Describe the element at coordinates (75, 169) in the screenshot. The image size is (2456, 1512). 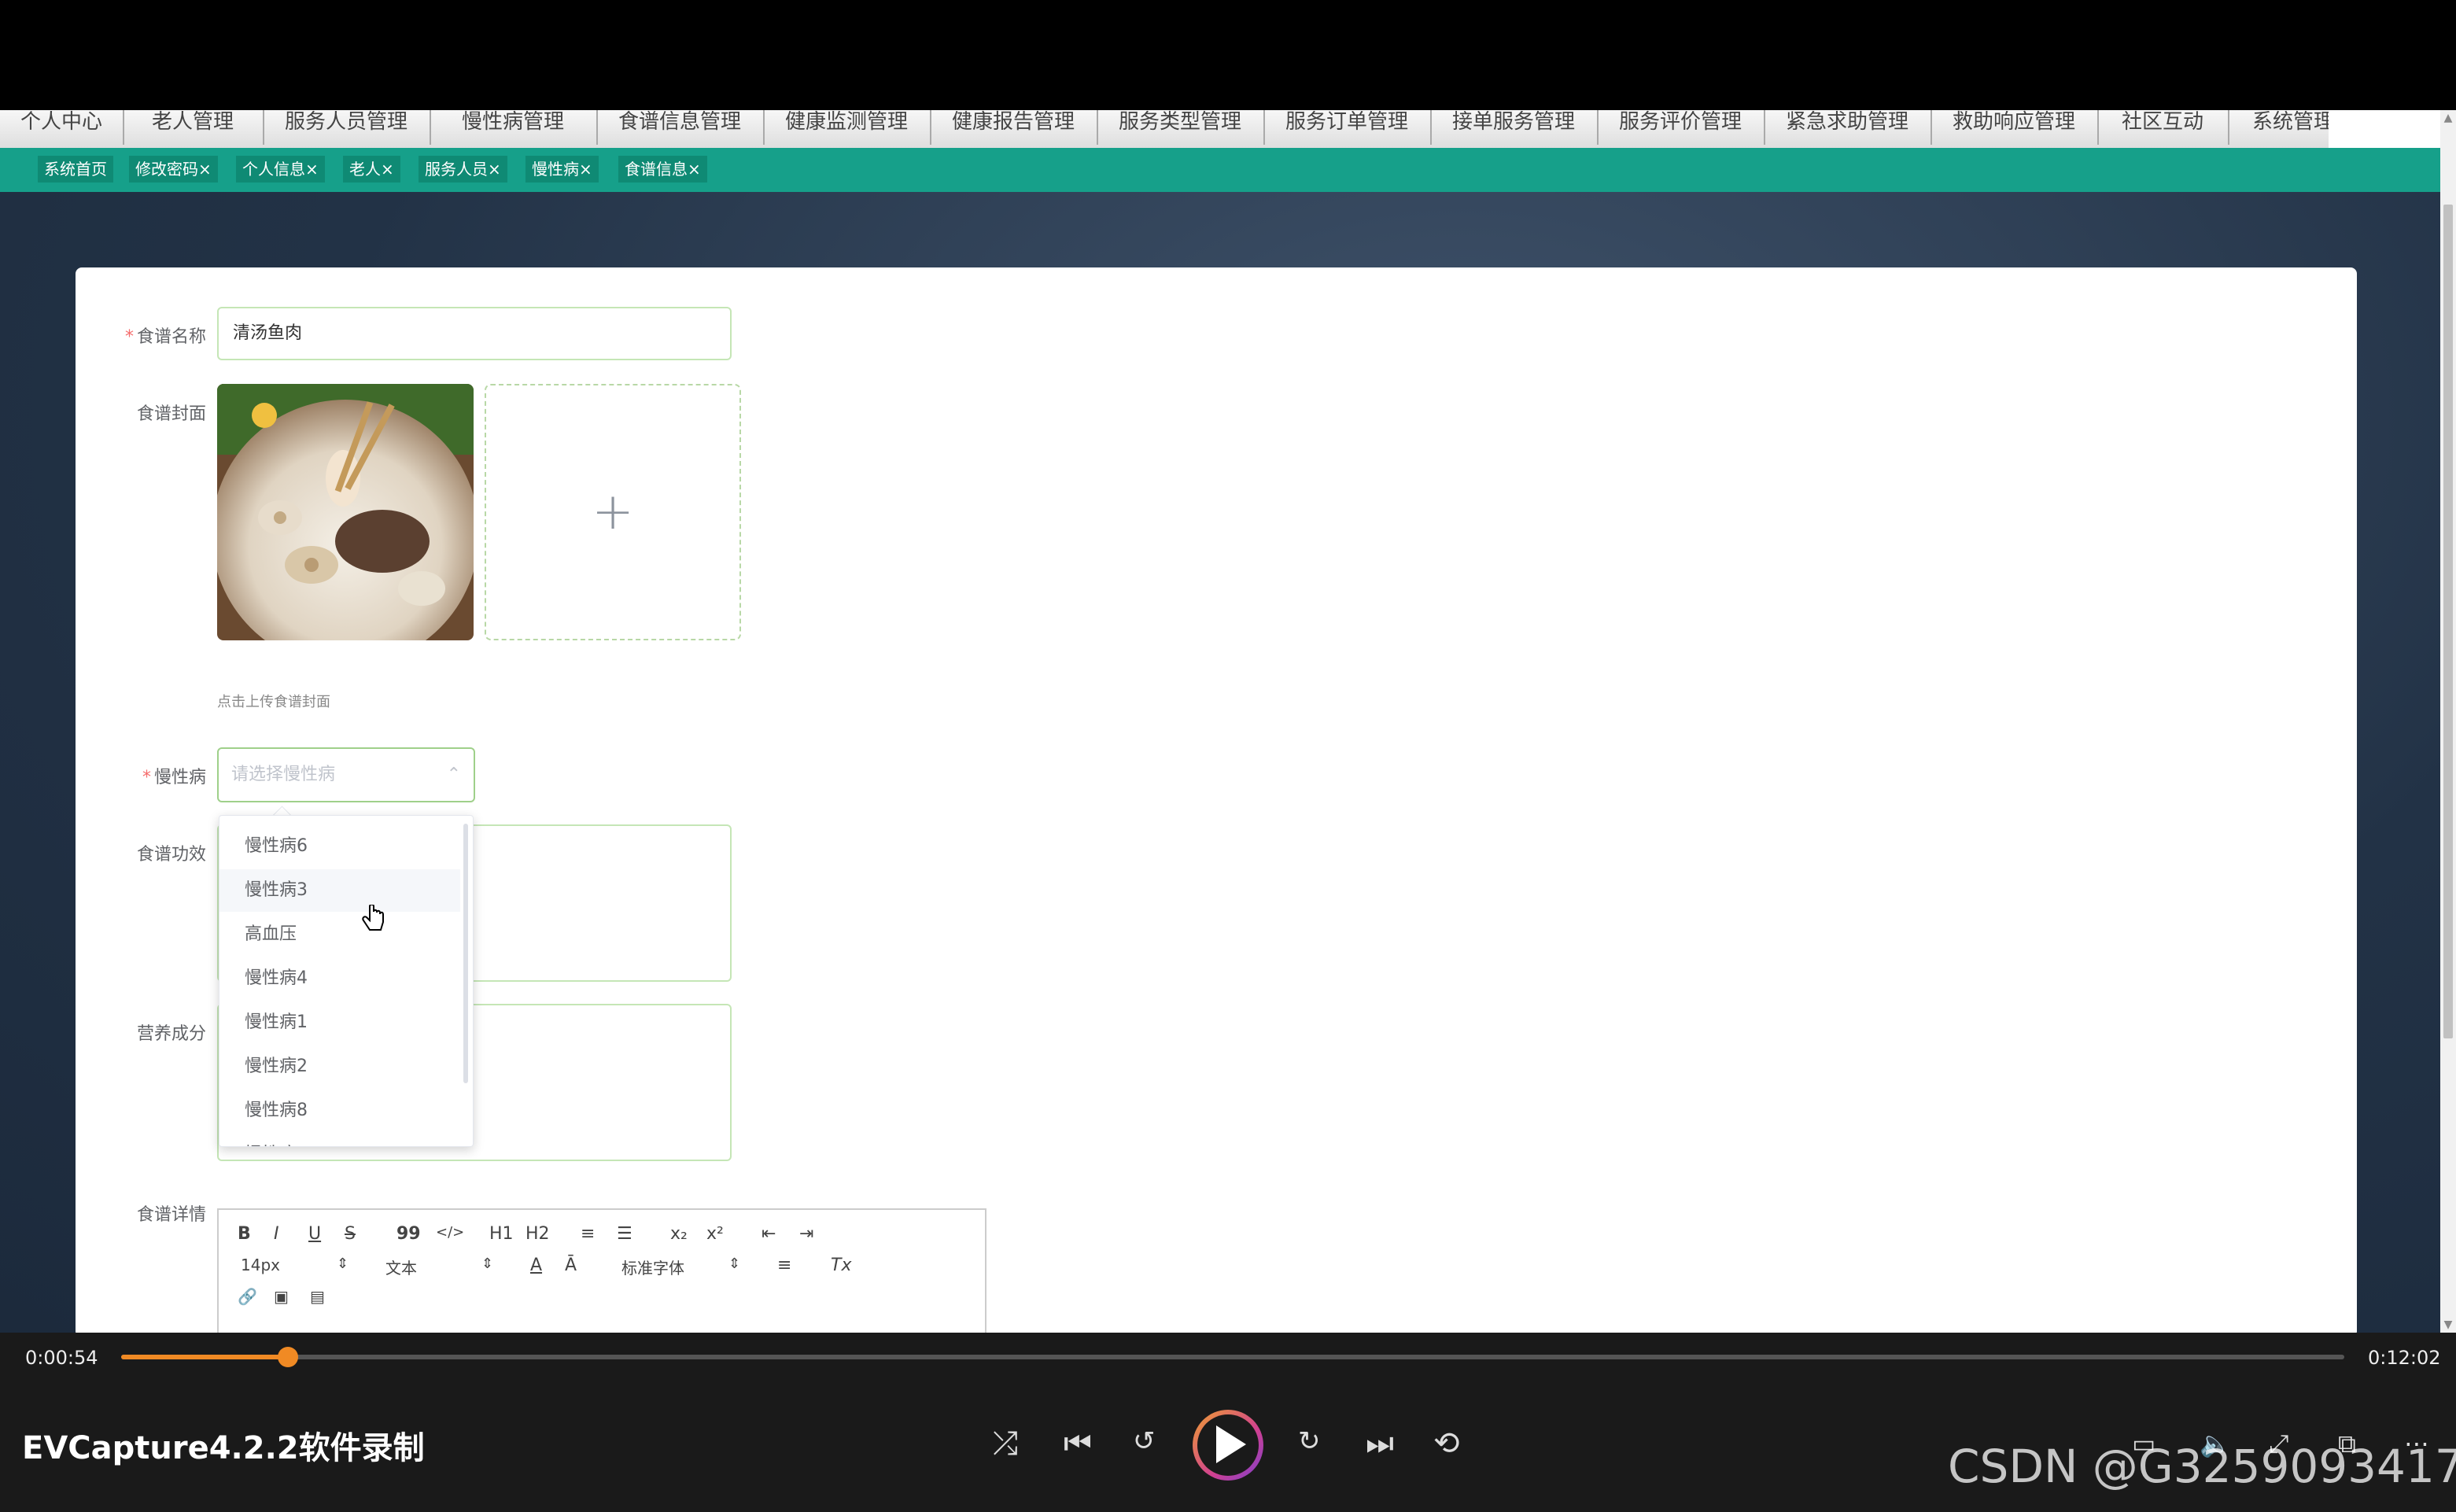
I see `tab-home: 系统首页` at that location.